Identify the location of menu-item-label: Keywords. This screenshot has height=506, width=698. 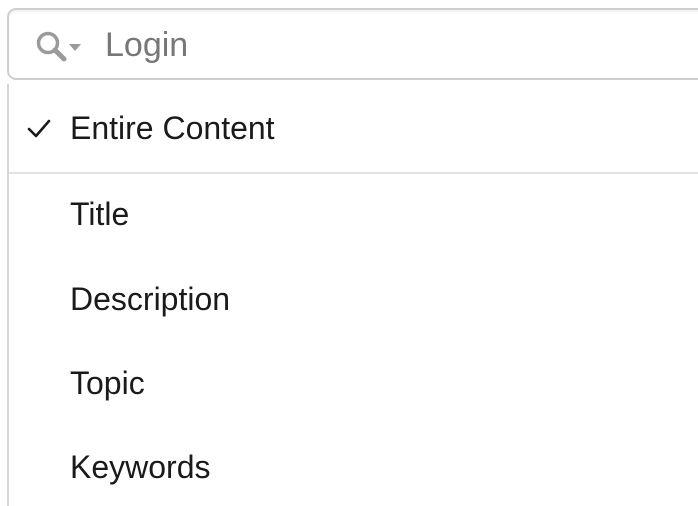
(140, 467).